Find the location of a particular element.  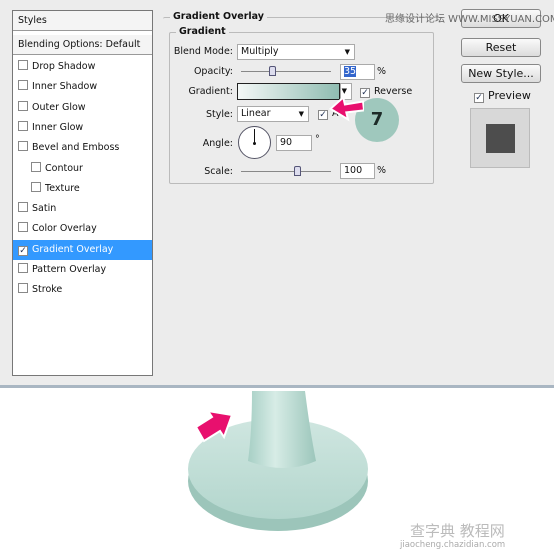

style-item: Color Overlay is located at coordinates (82, 229).